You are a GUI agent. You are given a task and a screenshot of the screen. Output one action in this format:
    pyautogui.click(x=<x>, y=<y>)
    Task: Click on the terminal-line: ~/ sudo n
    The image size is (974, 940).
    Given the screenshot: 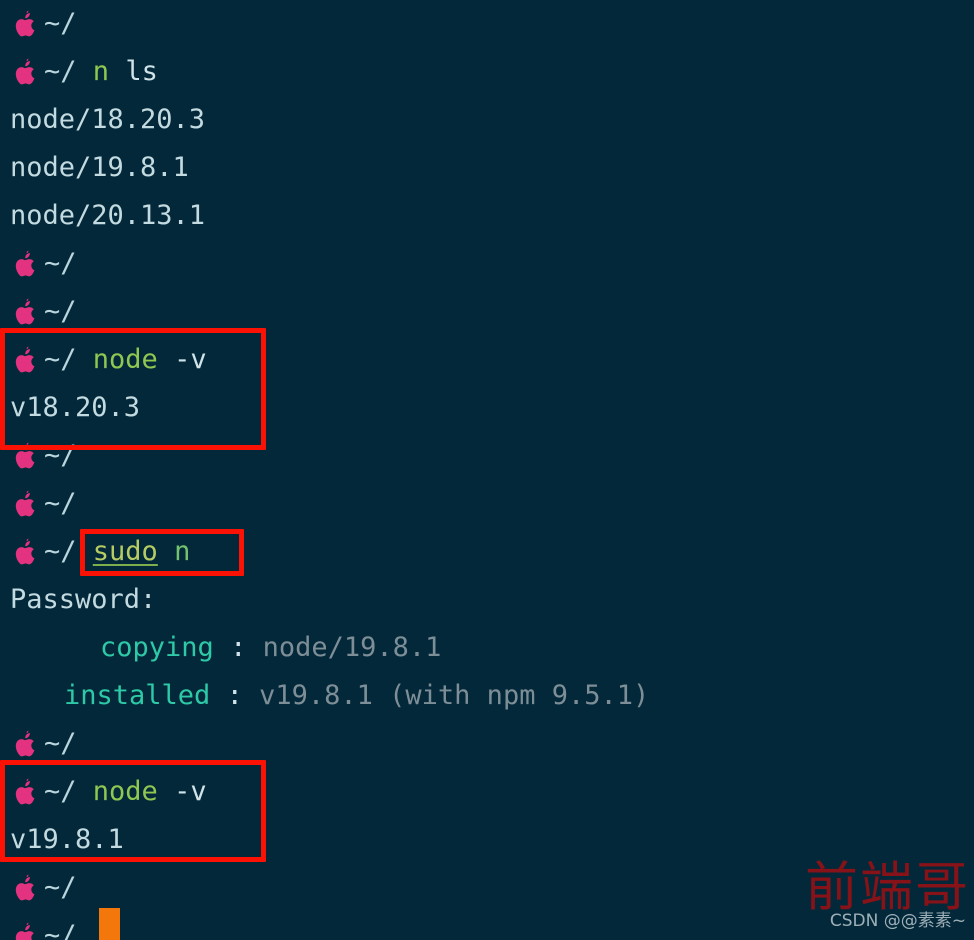 What is the action you would take?
    pyautogui.click(x=100, y=552)
    